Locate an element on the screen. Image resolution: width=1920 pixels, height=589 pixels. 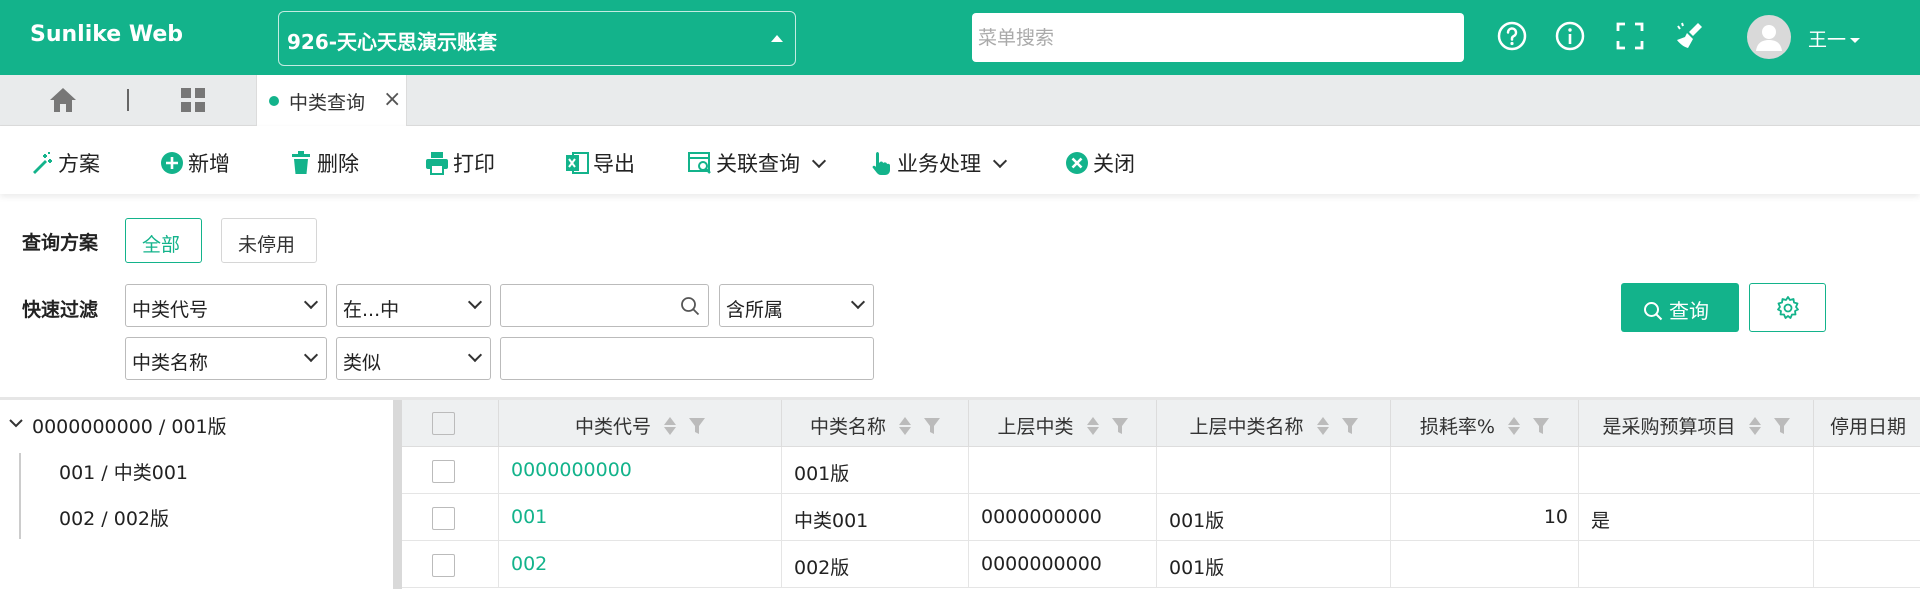
top-bar: Sunlike Web 926-天心天思演示账套 王一 is located at coordinates (960, 37).